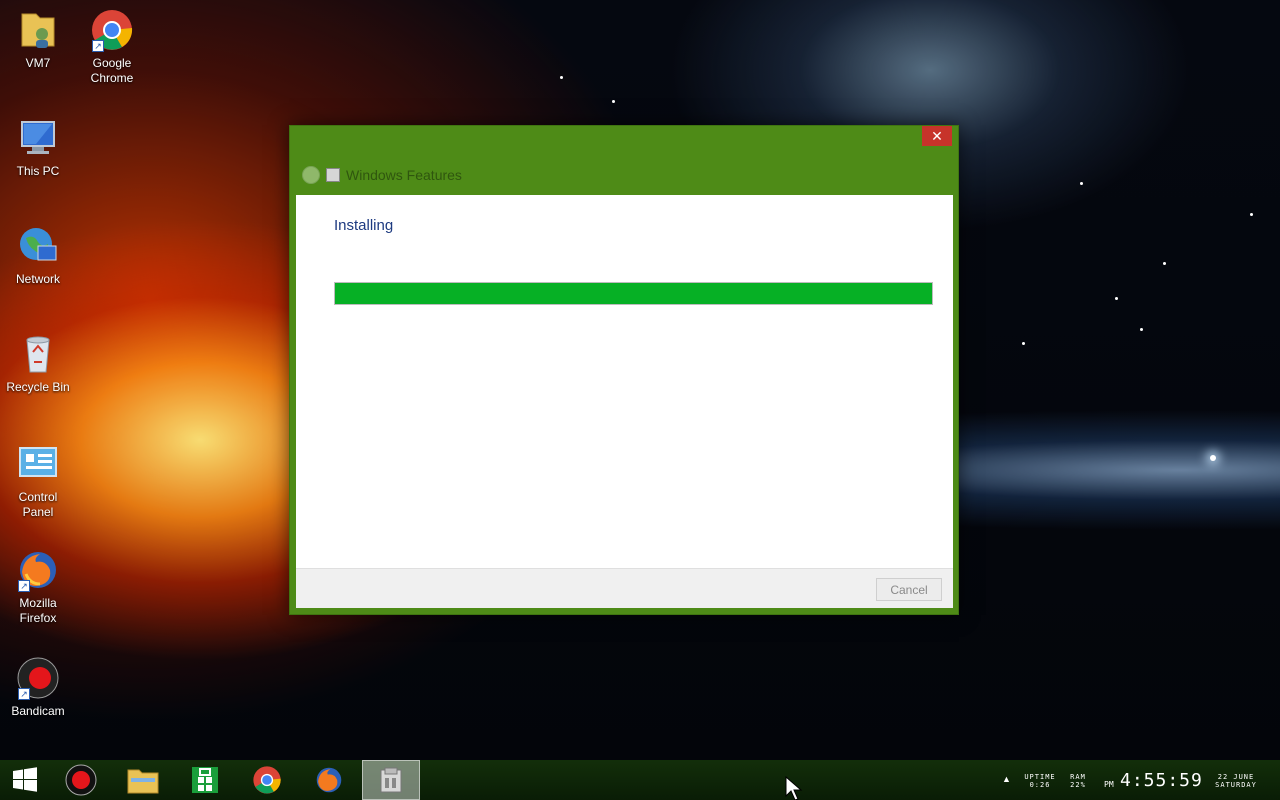 The image size is (1280, 800). I want to click on taskbar-firefox, so click(329, 780).